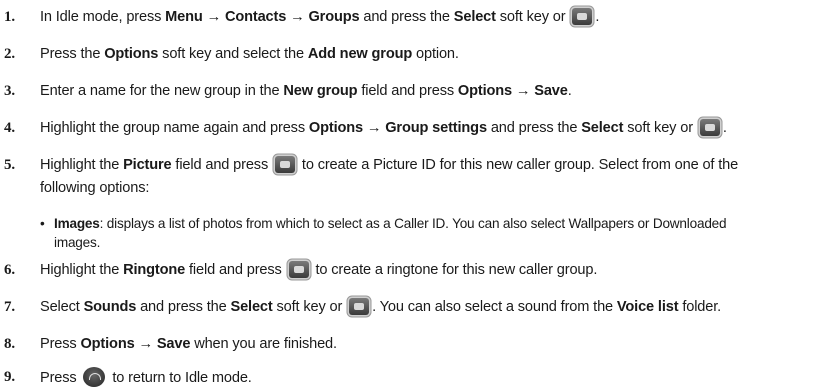  I want to click on step-number: 8., so click(9, 344).